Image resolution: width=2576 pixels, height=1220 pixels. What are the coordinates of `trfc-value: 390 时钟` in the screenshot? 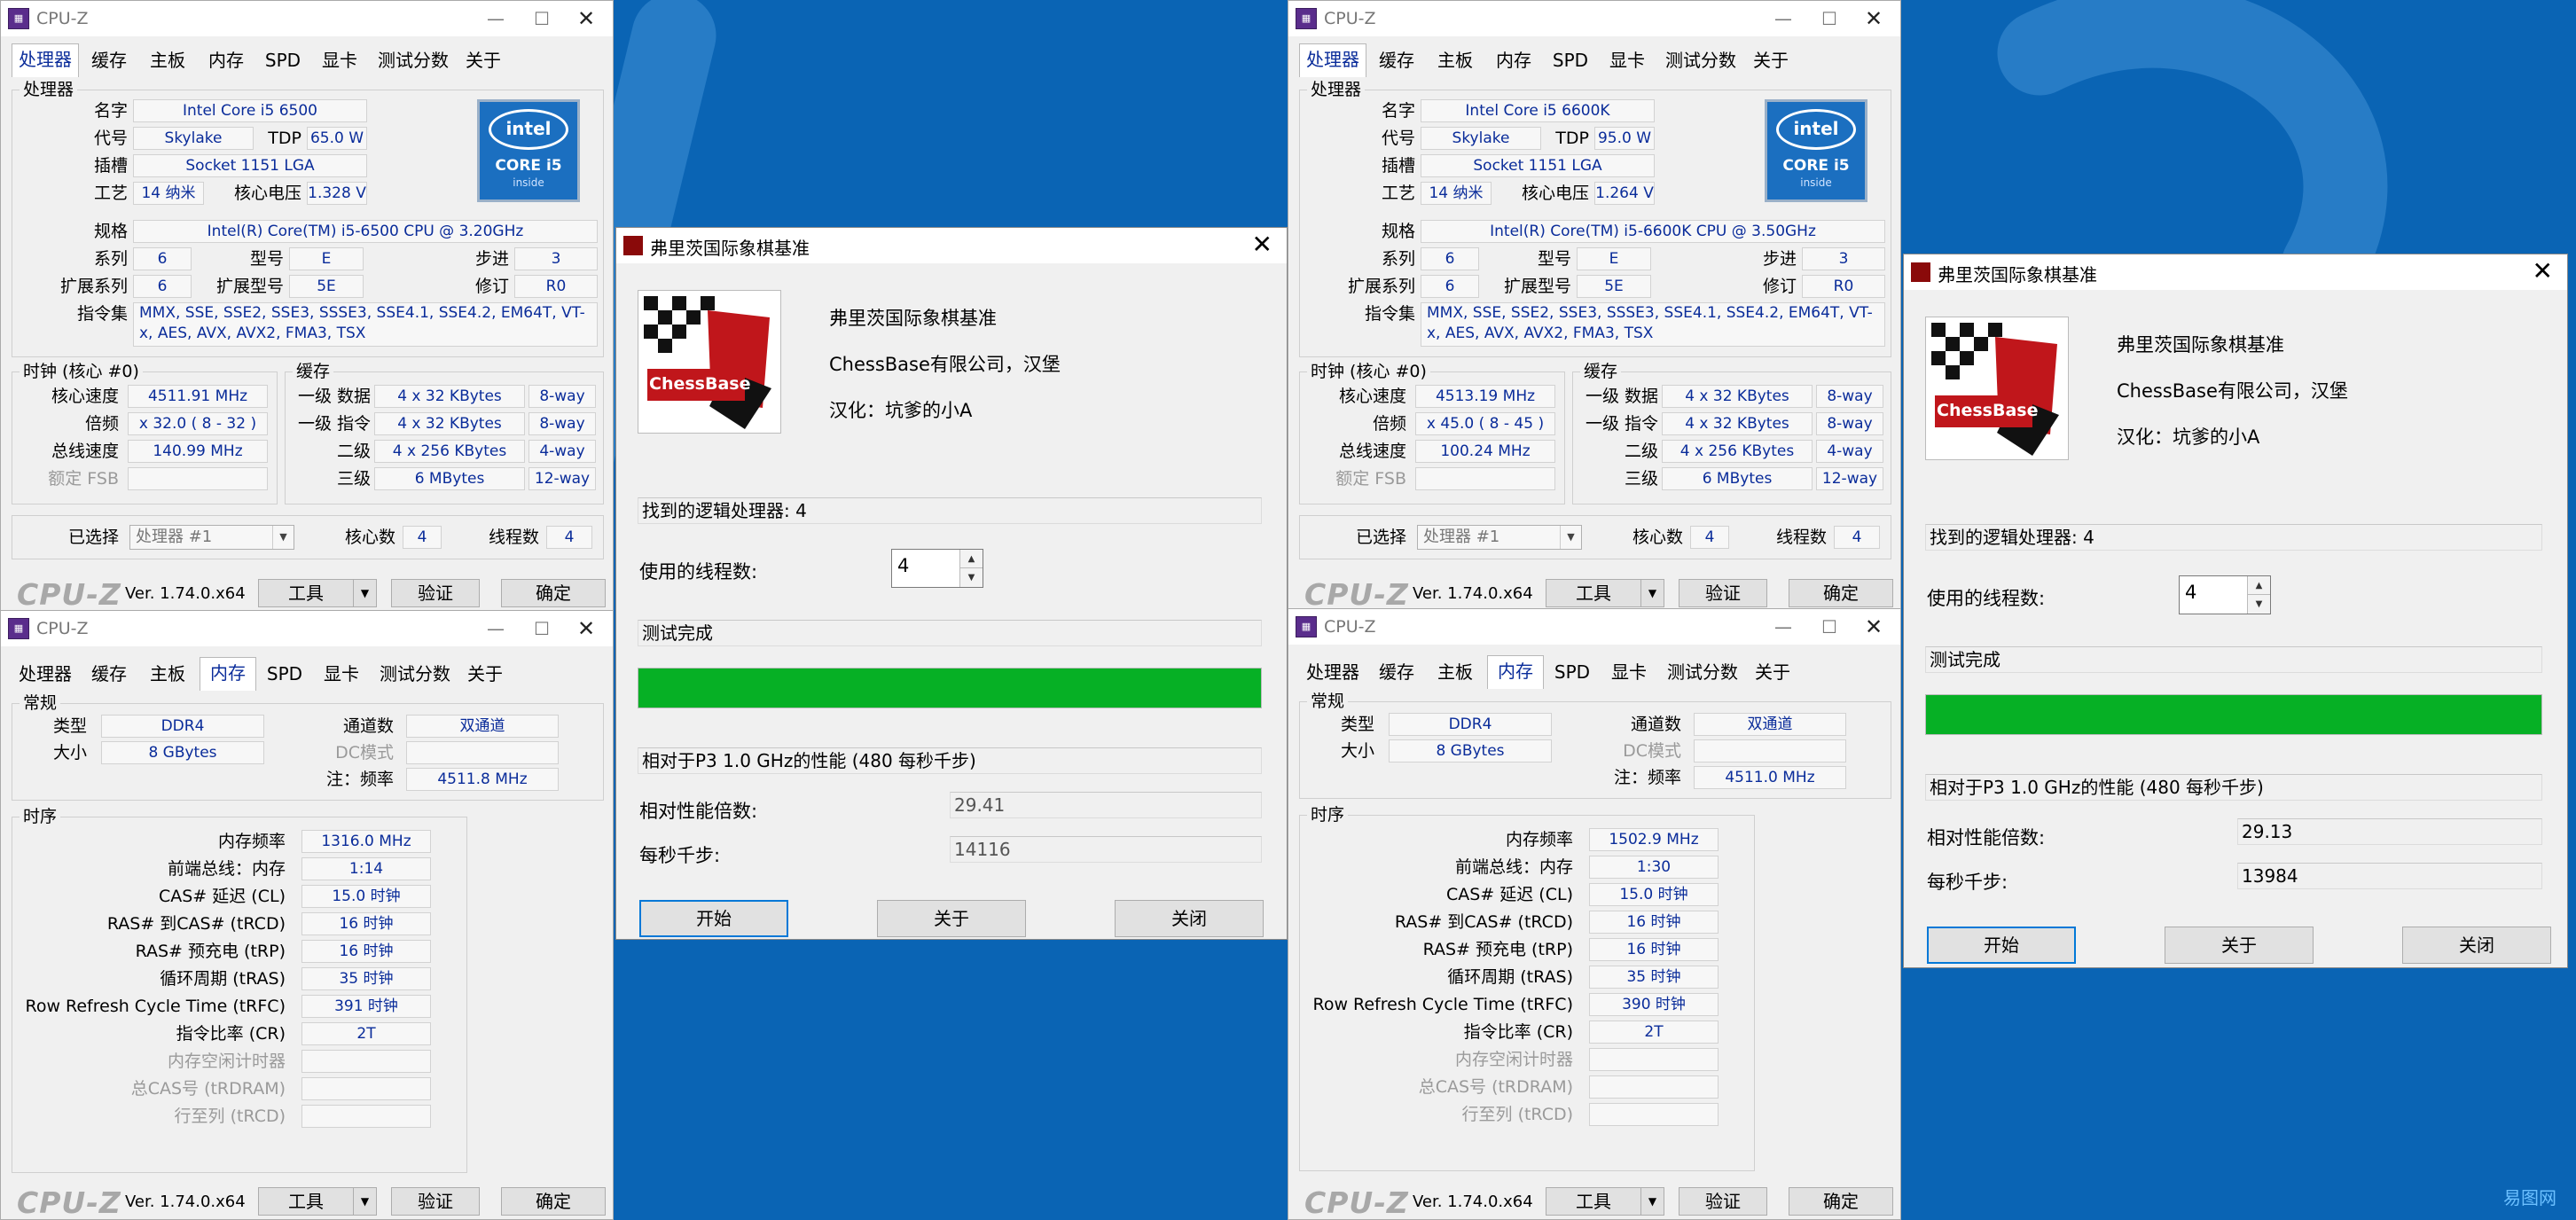 It's located at (1654, 1004).